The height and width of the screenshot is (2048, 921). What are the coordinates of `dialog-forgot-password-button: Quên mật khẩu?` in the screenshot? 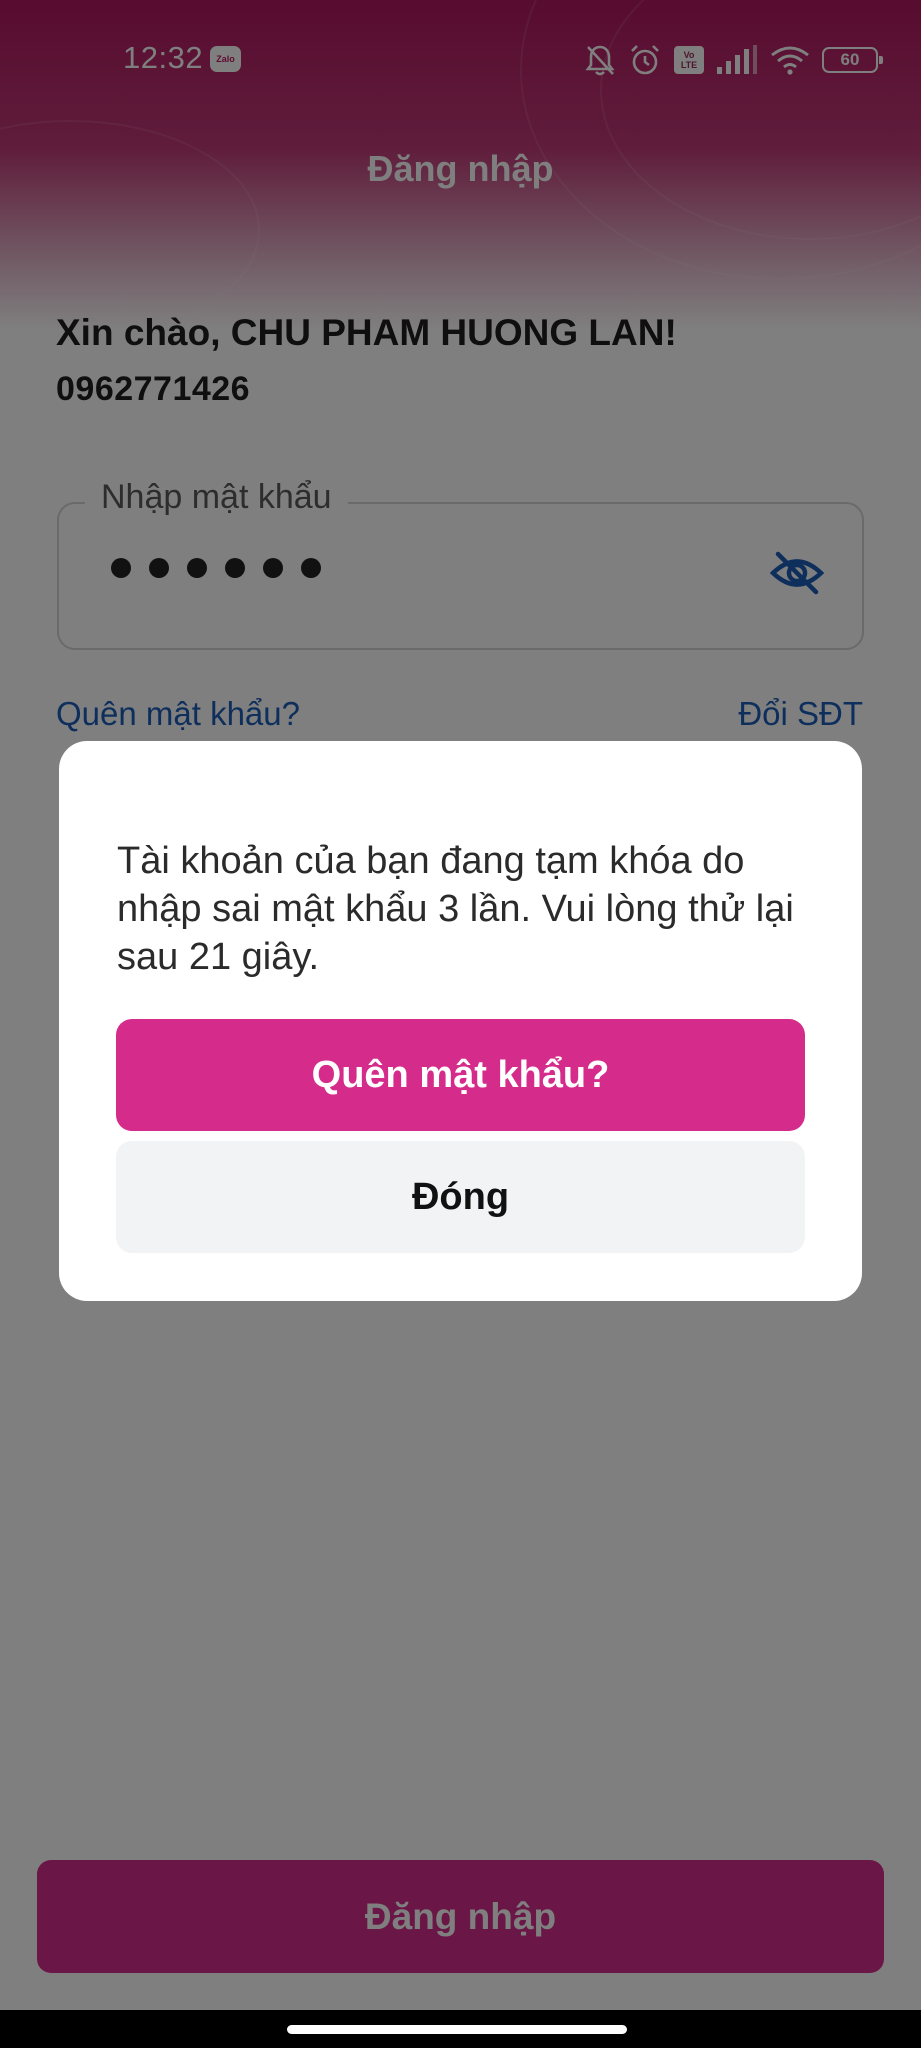 It's located at (460, 1075).